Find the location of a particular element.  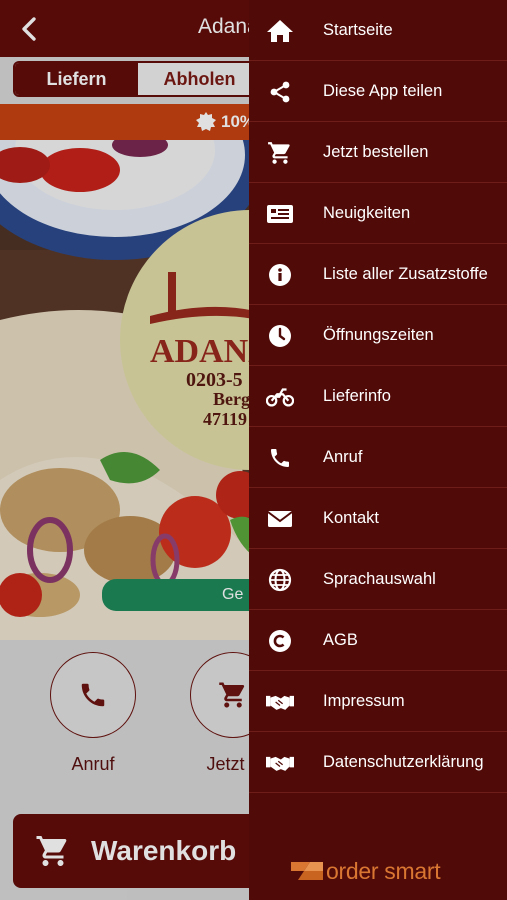

call-action-label: Anruf is located at coordinates (93, 764).